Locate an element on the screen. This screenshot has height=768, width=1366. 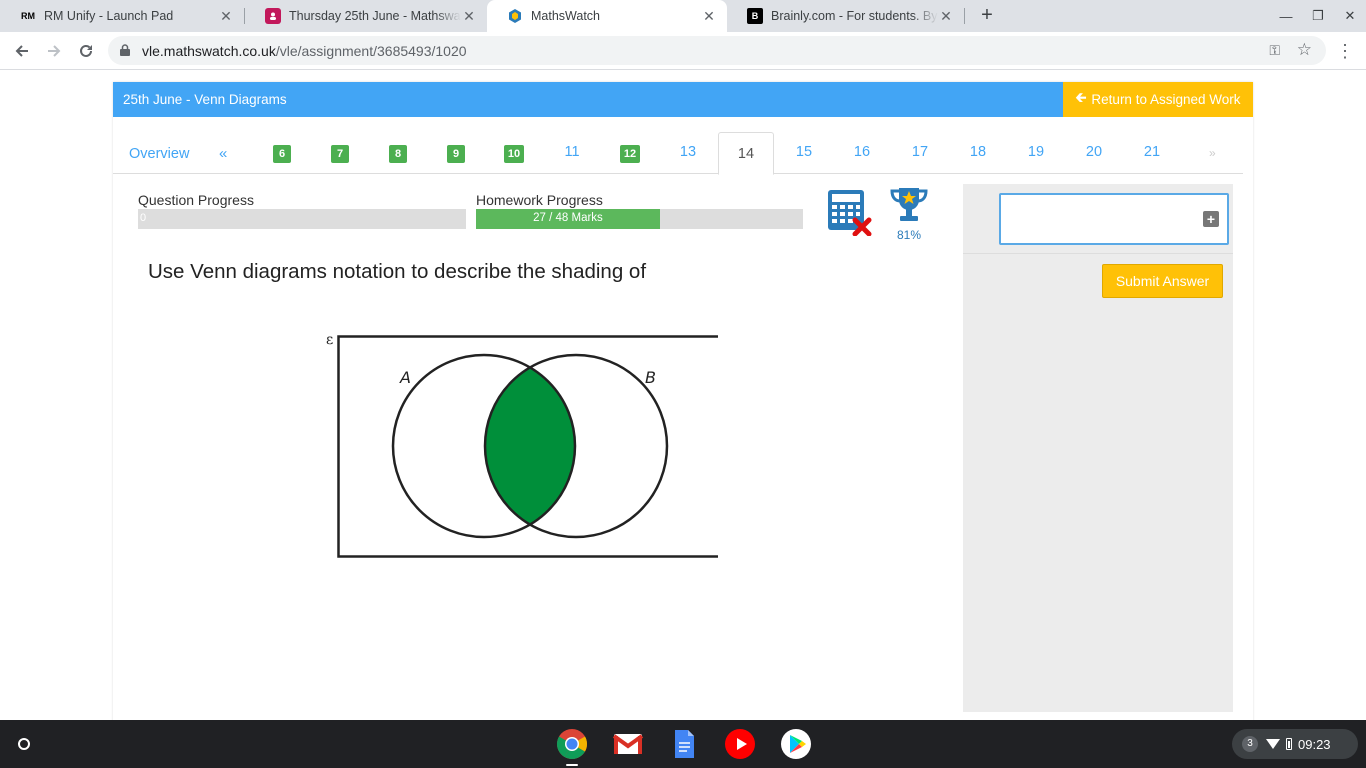
previous-page-link: « is located at coordinates (223, 153).